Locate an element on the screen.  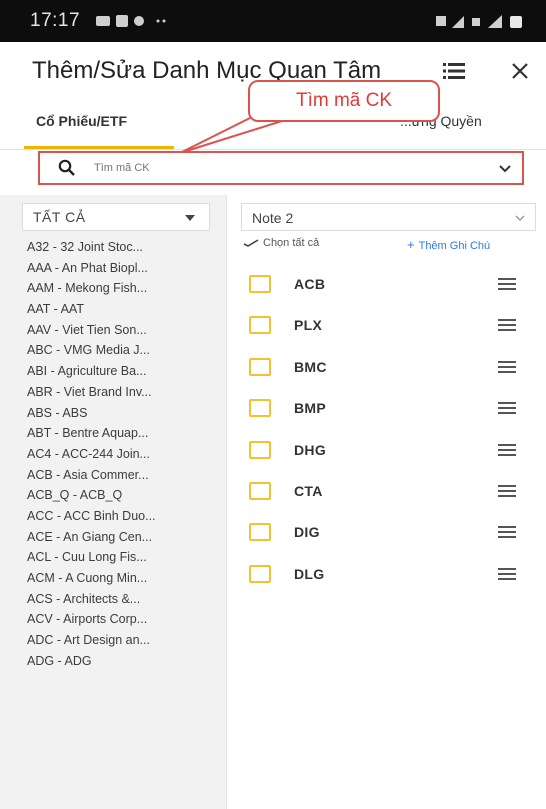
stock-list-item: ADG - ADG is located at coordinates (113, 661).